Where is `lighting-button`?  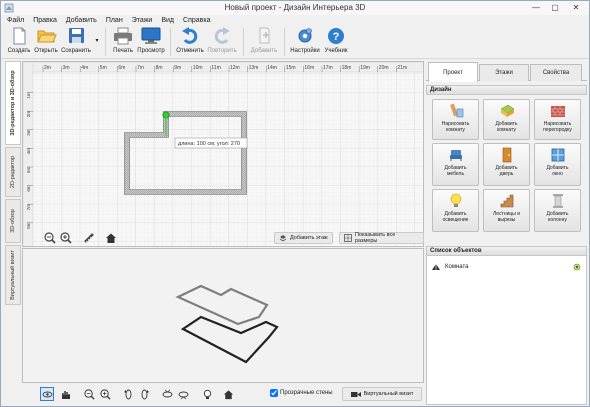 lighting-button is located at coordinates (207, 394).